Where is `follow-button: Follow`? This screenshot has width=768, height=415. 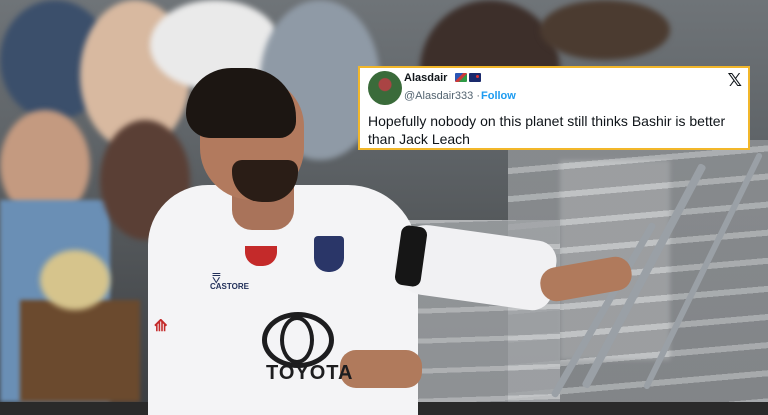 follow-button: Follow is located at coordinates (498, 96).